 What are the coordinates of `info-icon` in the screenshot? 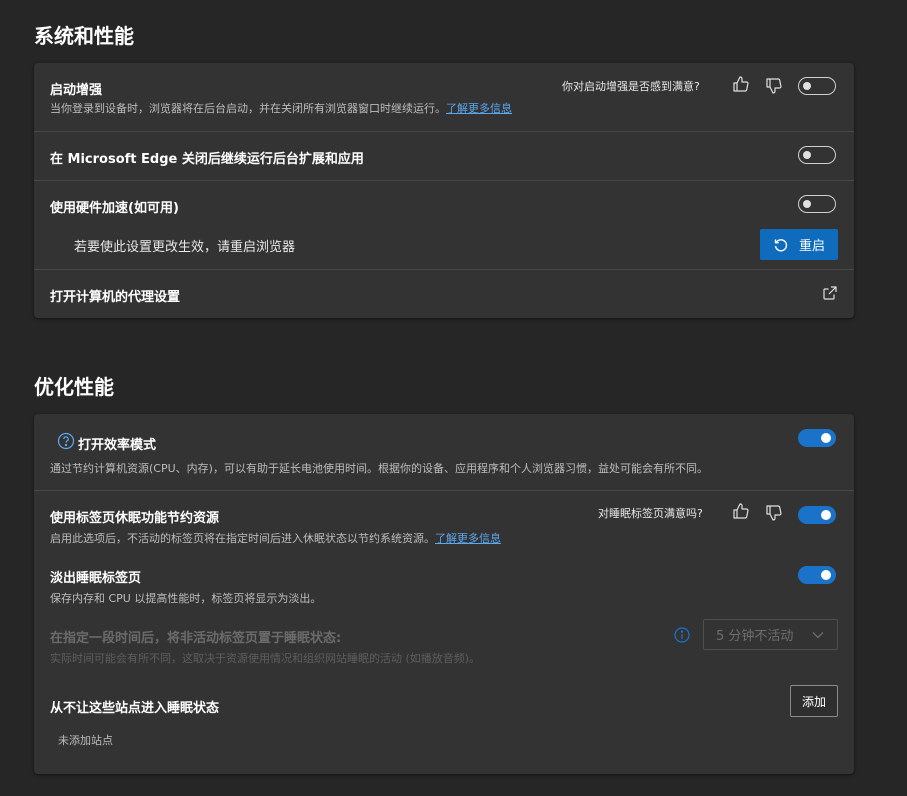 It's located at (682, 635).